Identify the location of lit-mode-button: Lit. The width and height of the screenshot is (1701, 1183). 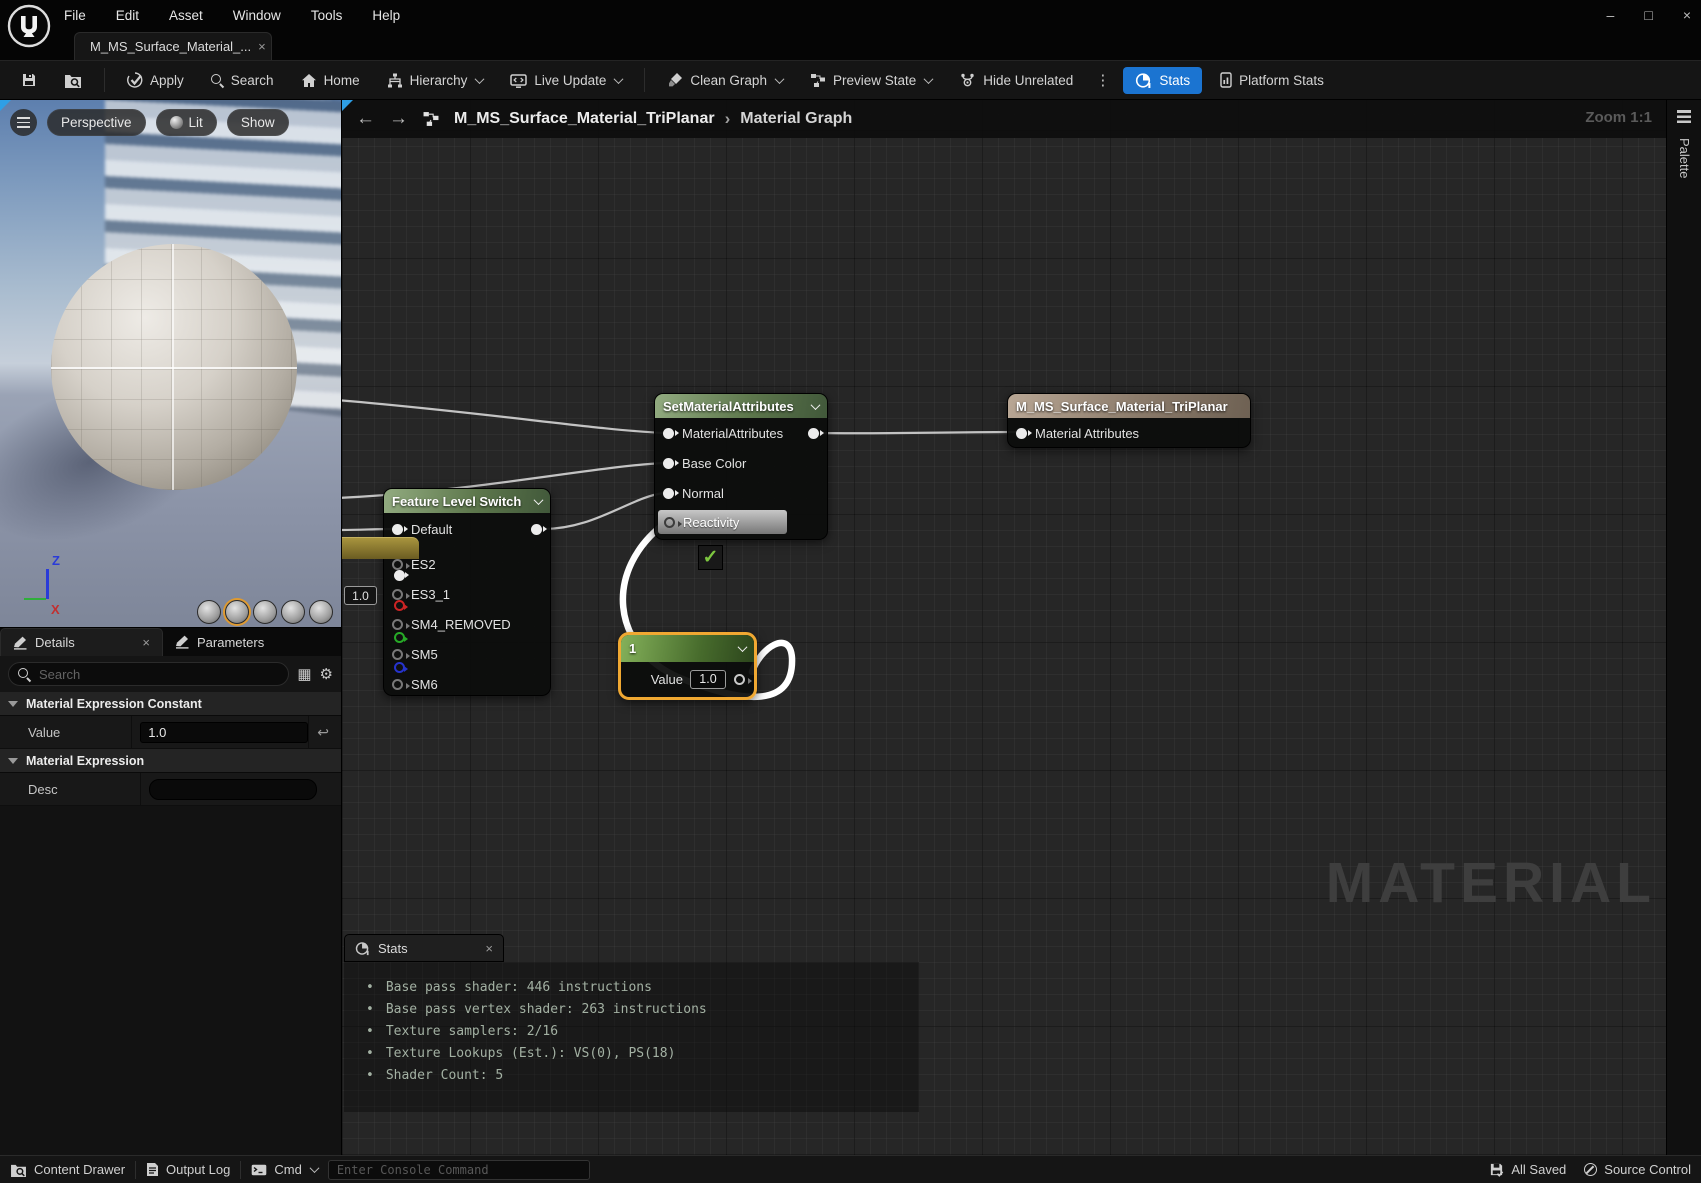
(186, 122).